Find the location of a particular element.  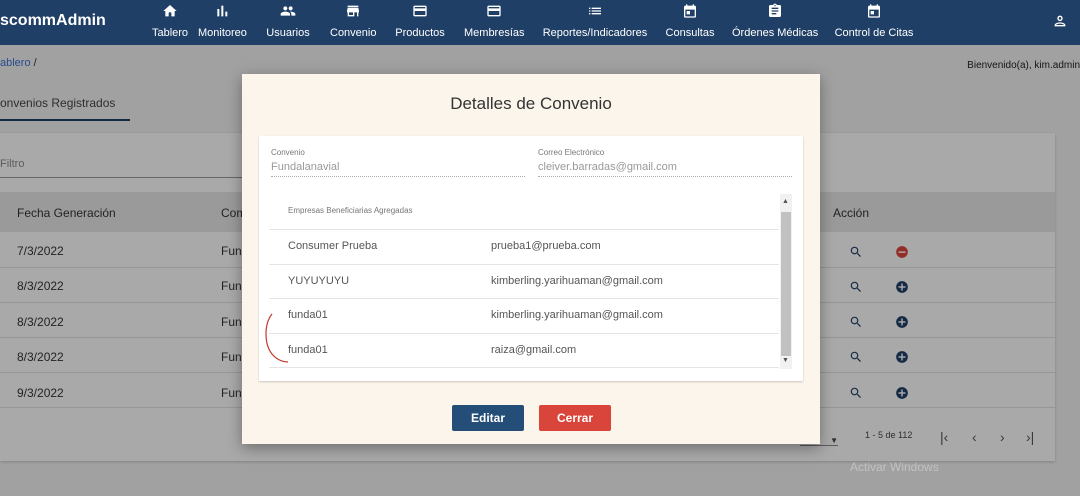

scroll-up-arrow-icon: ▲ is located at coordinates (785, 201).